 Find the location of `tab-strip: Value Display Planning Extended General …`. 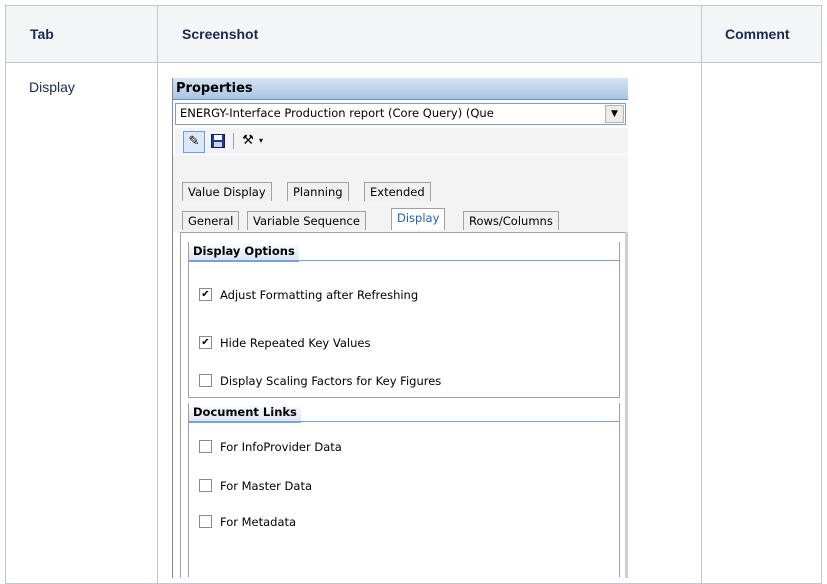

tab-strip: Value Display Planning Extended General … is located at coordinates (400, 194).